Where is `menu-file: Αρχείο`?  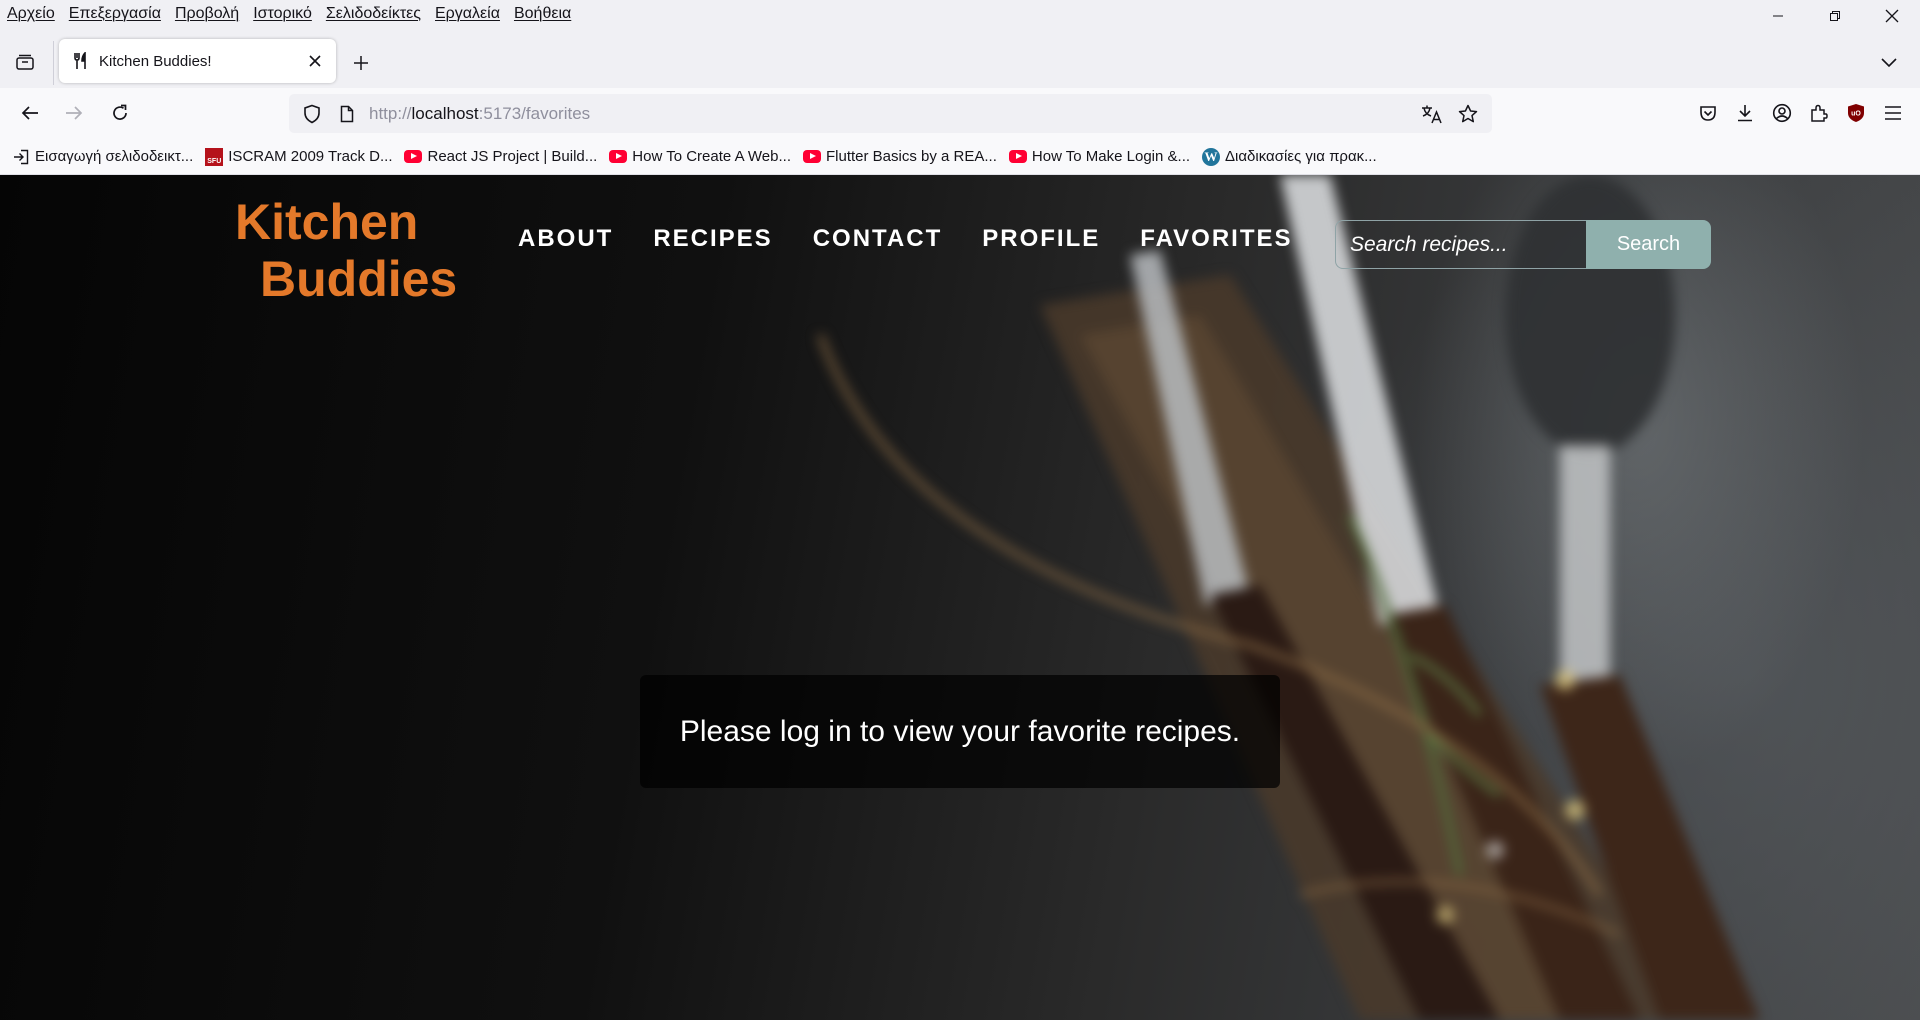 menu-file: Αρχείο is located at coordinates (31, 14).